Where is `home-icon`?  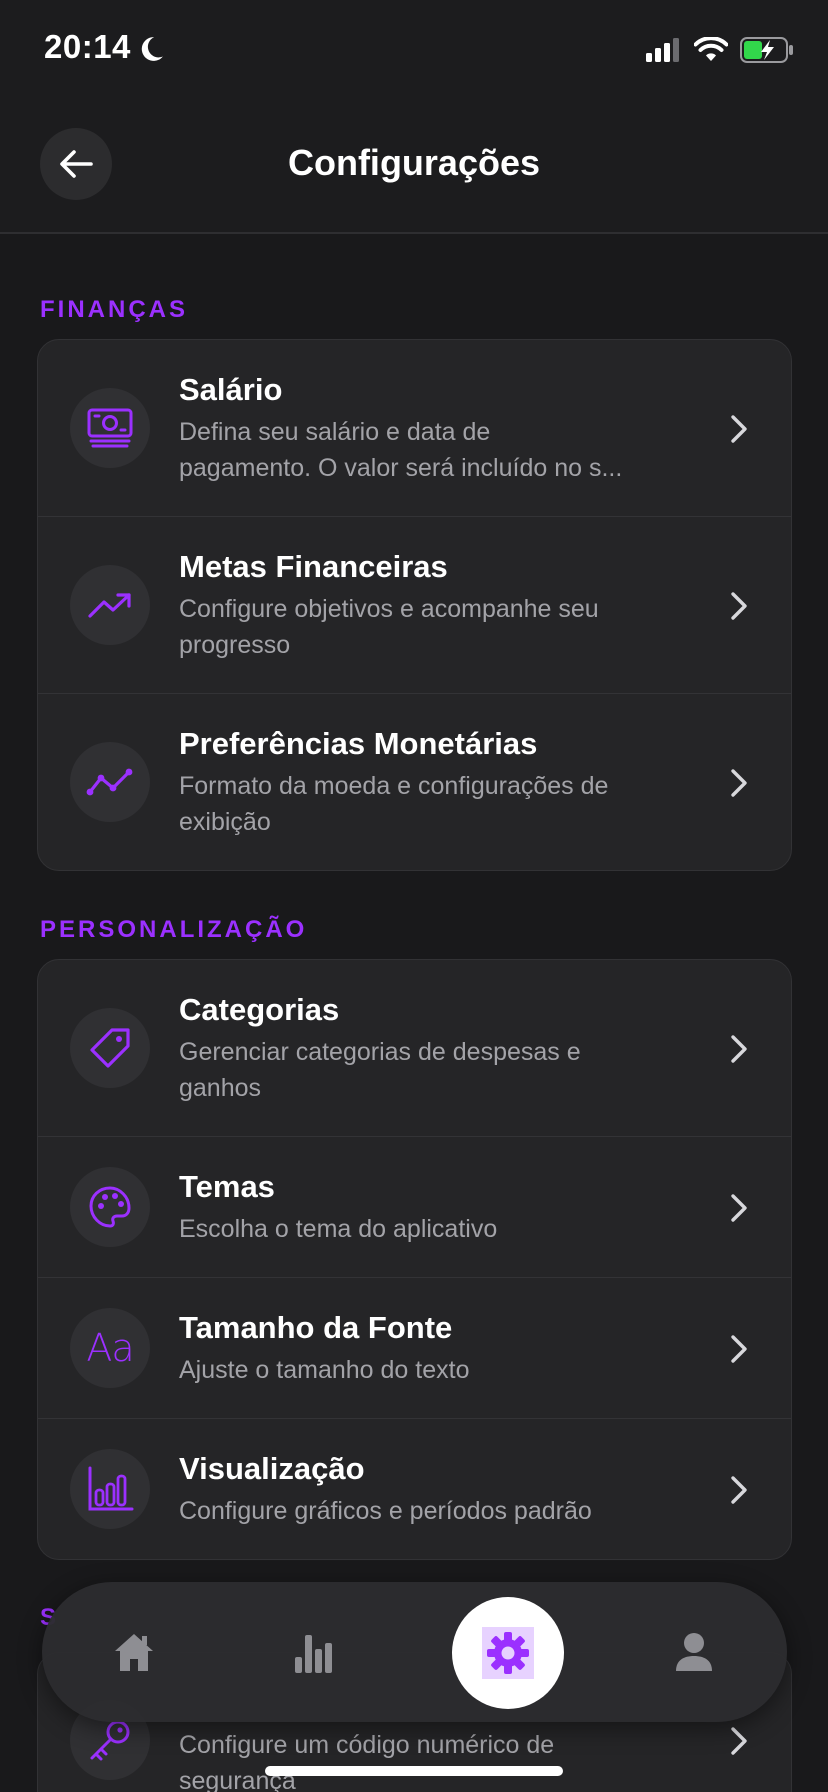
home-icon is located at coordinates (134, 1652).